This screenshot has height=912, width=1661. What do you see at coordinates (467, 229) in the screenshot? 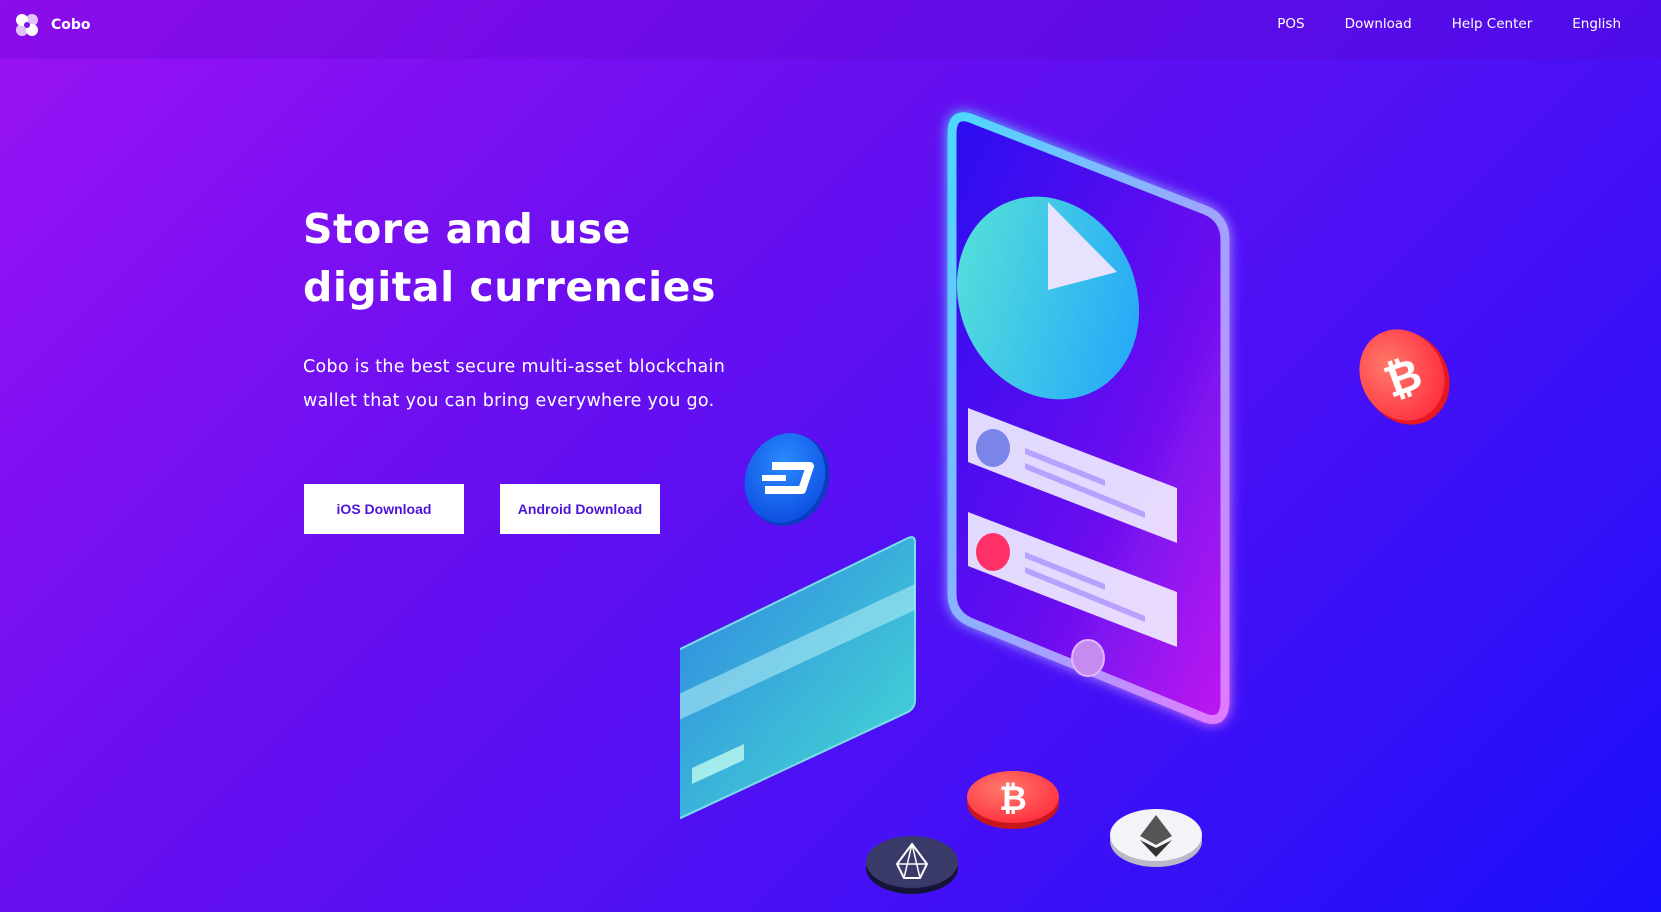
I see `hero-title-line-1: Store and use` at bounding box center [467, 229].